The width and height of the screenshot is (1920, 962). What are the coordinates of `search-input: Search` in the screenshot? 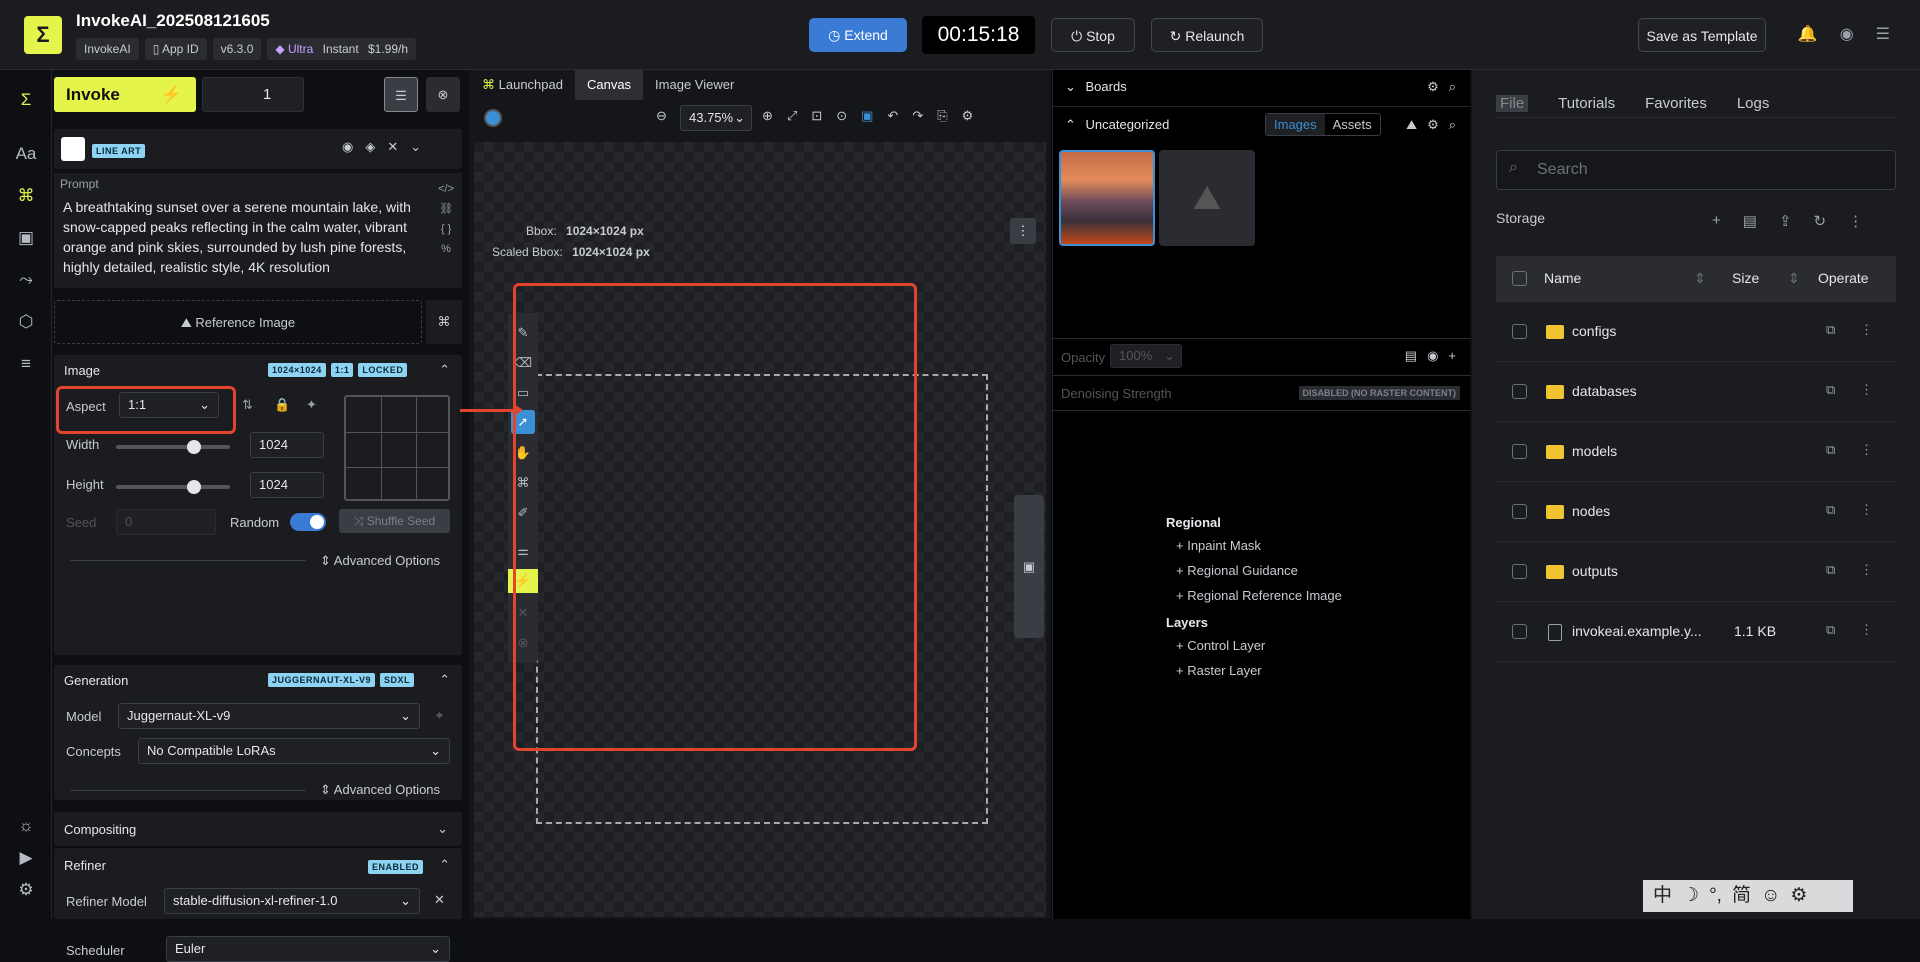 It's located at (1696, 170).